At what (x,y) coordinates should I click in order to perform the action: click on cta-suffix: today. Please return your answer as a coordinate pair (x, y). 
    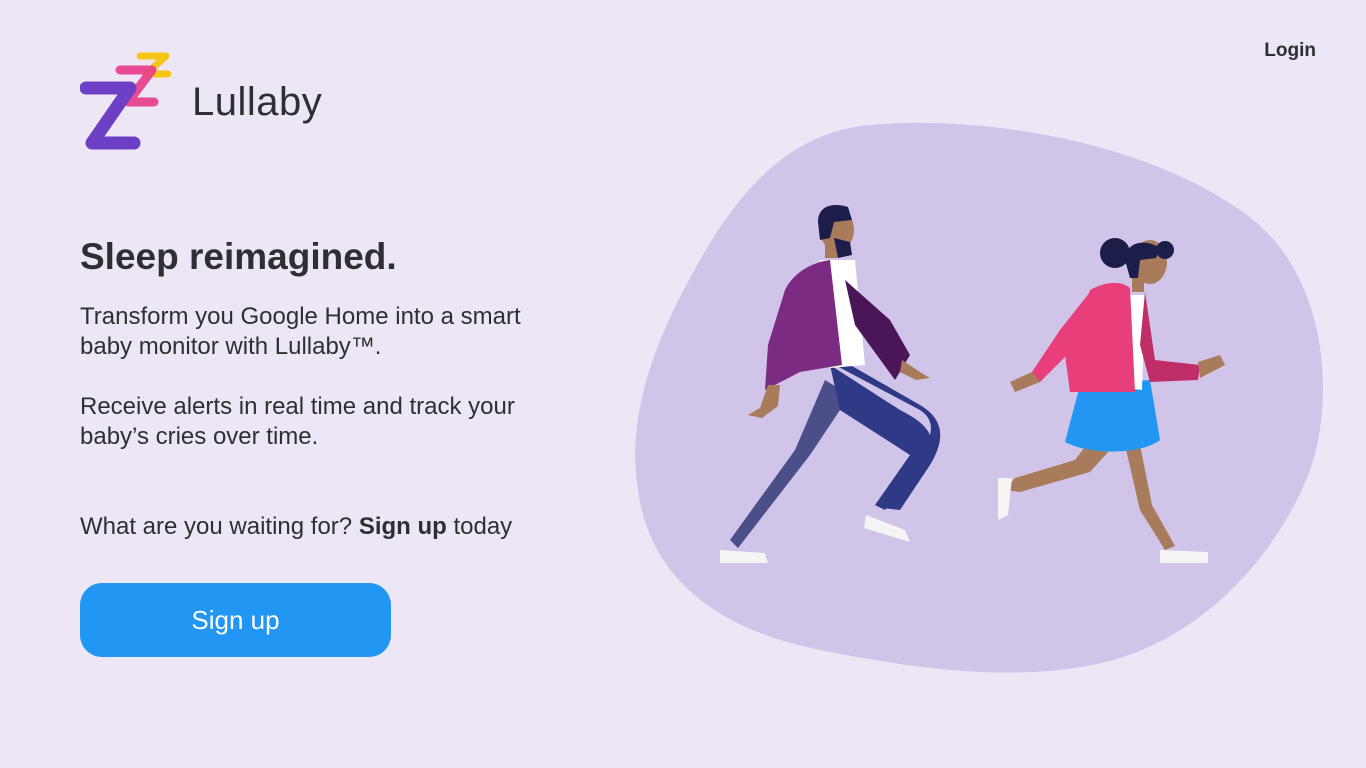
    Looking at the image, I should click on (479, 526).